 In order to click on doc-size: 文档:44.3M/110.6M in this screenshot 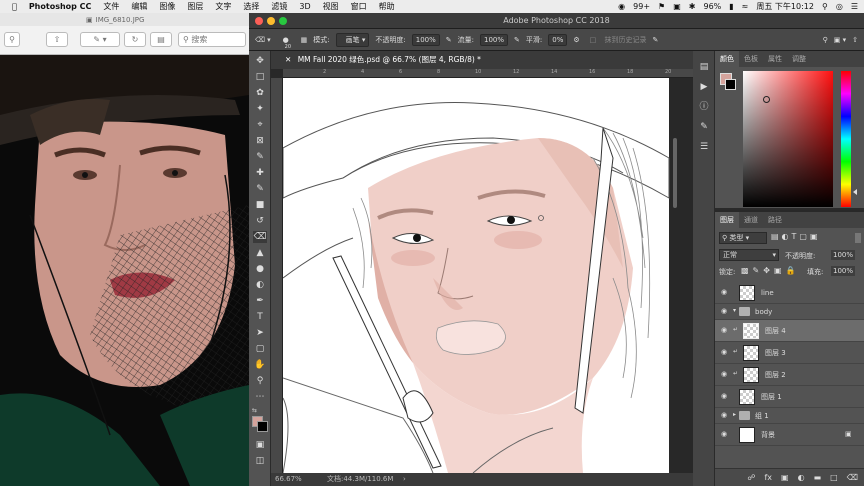, I will do `click(360, 479)`.